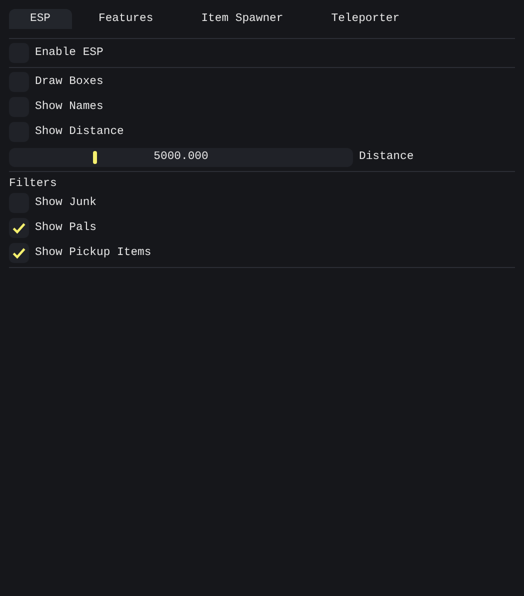  What do you see at coordinates (66, 203) in the screenshot?
I see `checkbox-label: Show Junk` at bounding box center [66, 203].